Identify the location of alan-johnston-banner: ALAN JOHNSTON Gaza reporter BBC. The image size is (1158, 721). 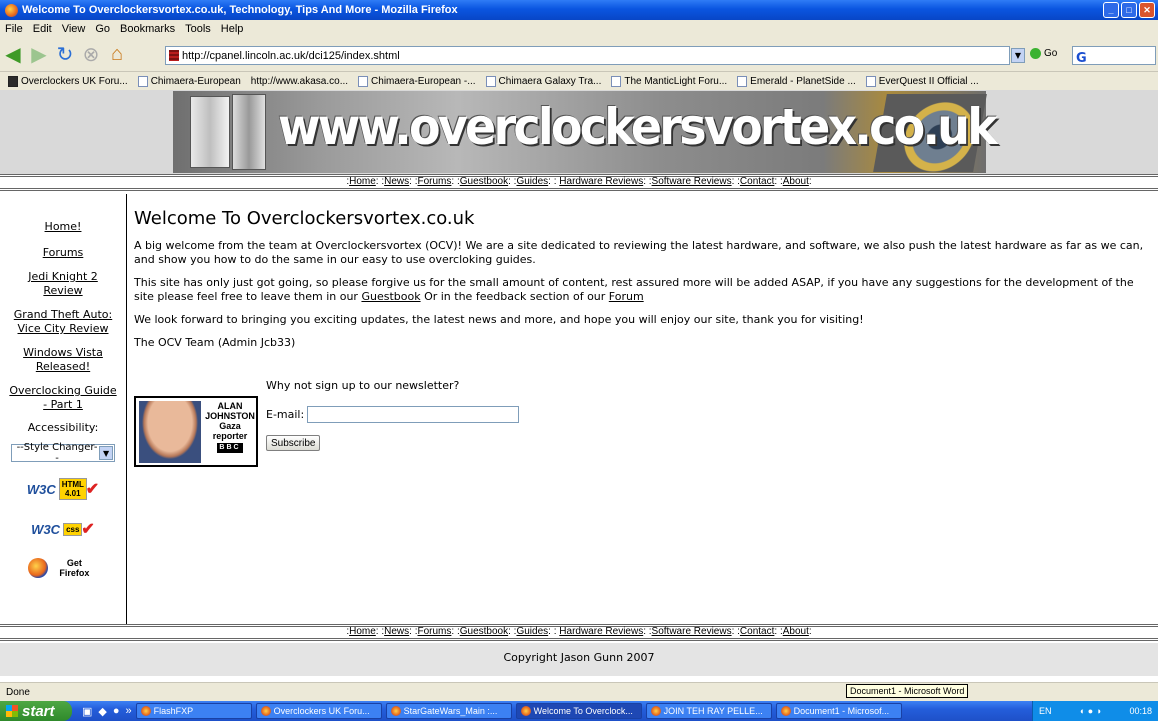
(196, 431).